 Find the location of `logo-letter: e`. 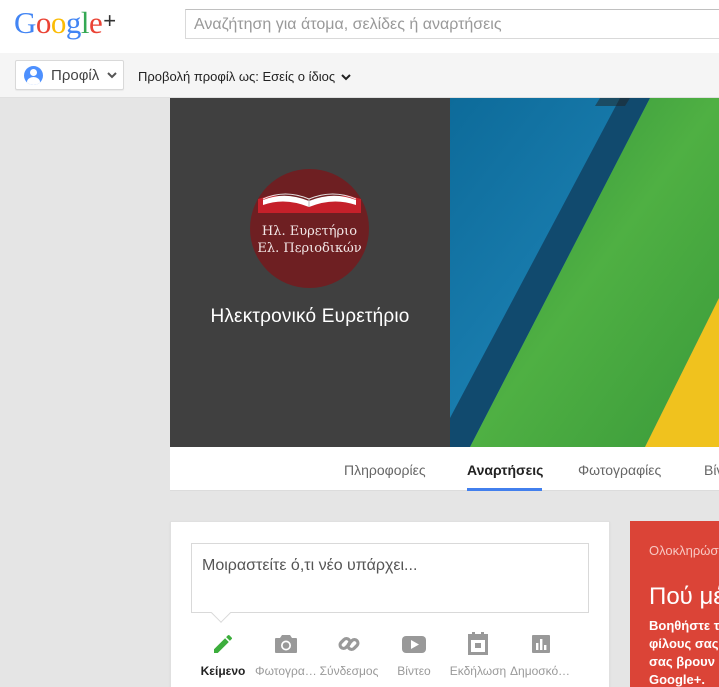

logo-letter: e is located at coordinates (96, 22).